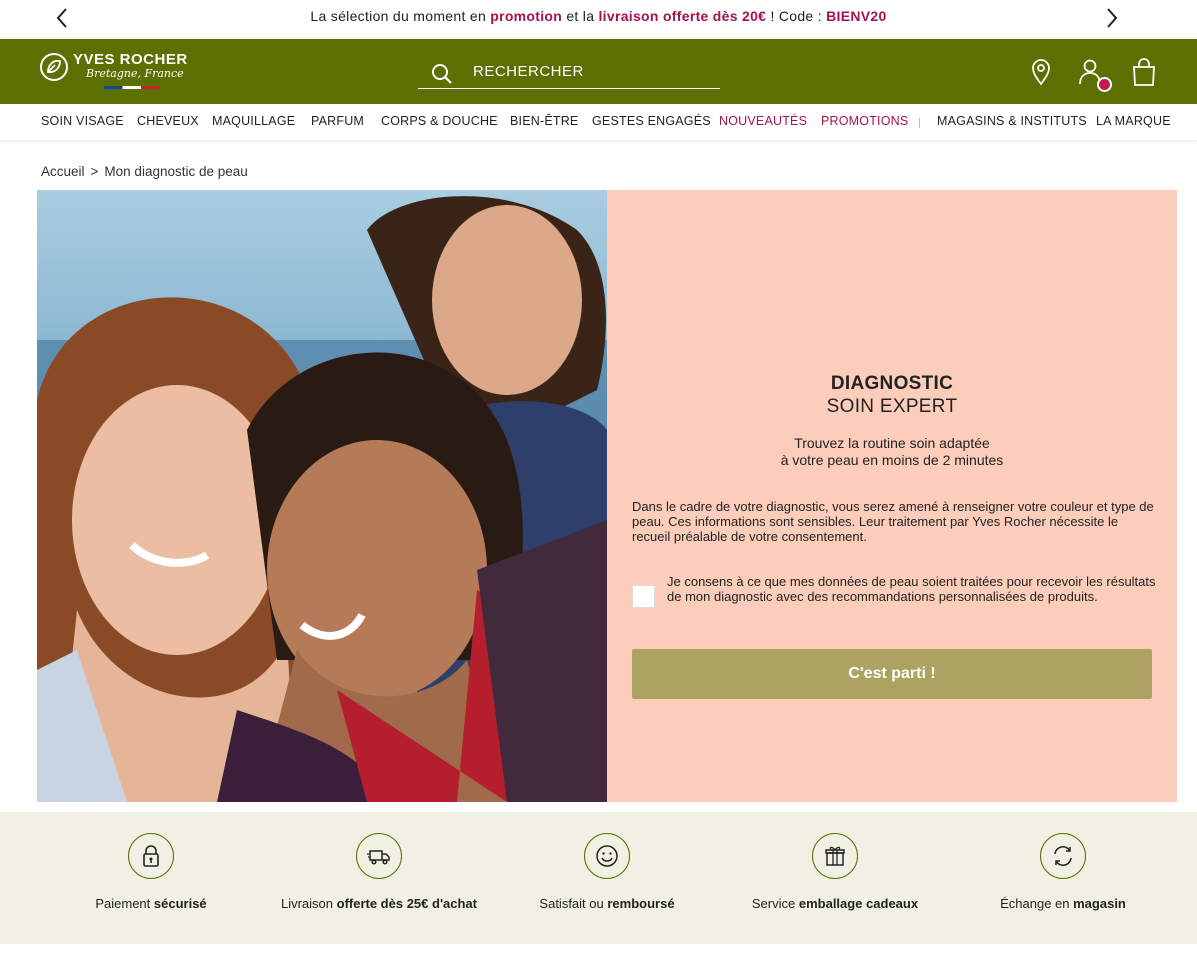 Image resolution: width=1197 pixels, height=954 pixels. Describe the element at coordinates (168, 121) in the screenshot. I see `nav-item-cheveux: CHEVEUX` at that location.